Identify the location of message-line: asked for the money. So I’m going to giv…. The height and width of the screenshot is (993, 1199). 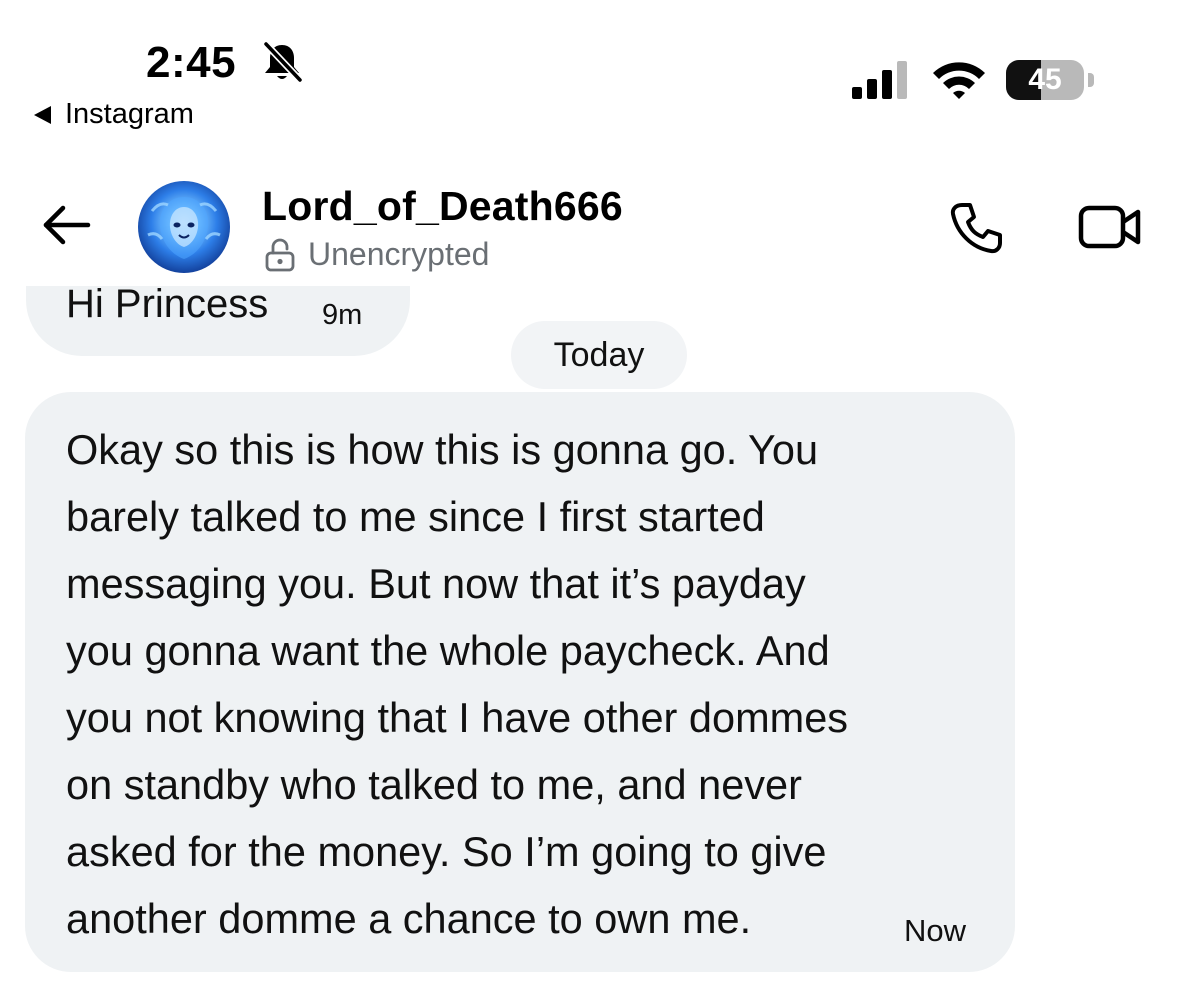
(446, 851).